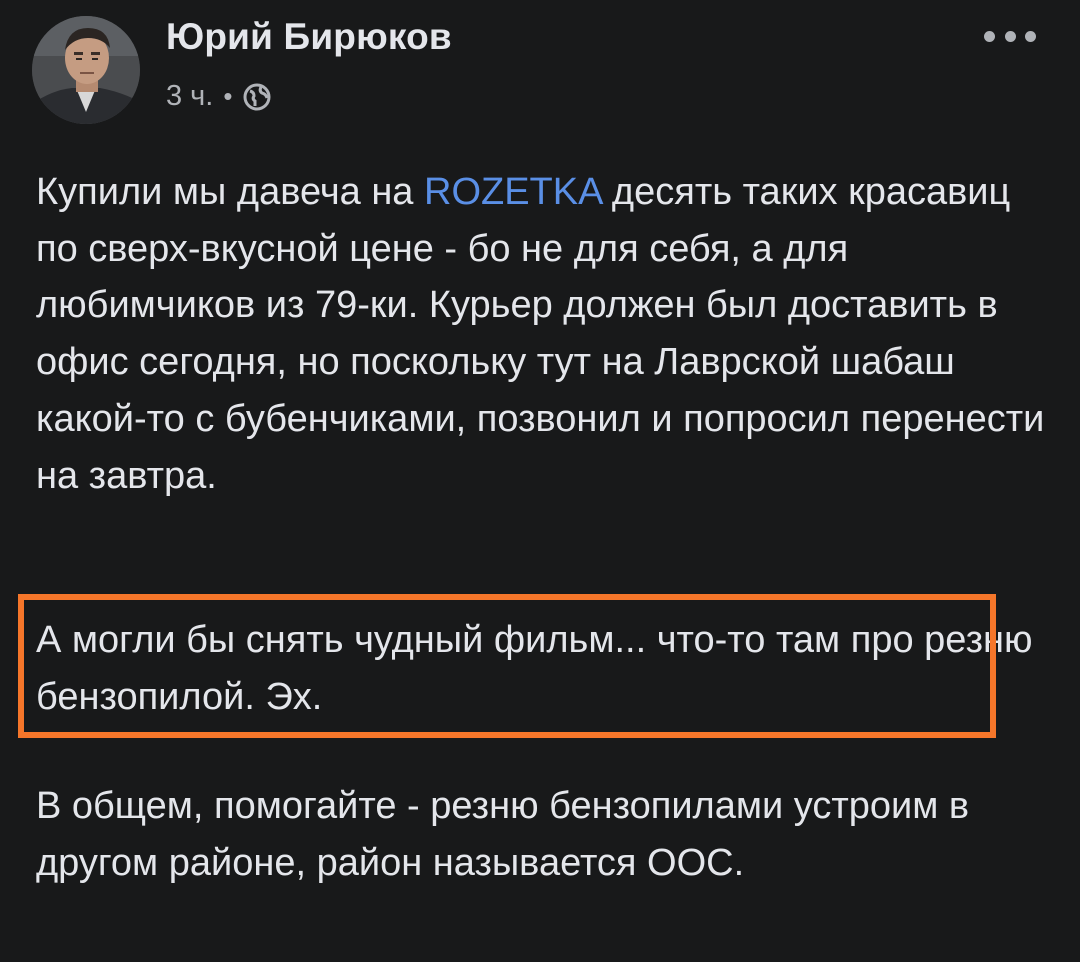 The width and height of the screenshot is (1080, 962). I want to click on more-options-button, so click(1010, 36).